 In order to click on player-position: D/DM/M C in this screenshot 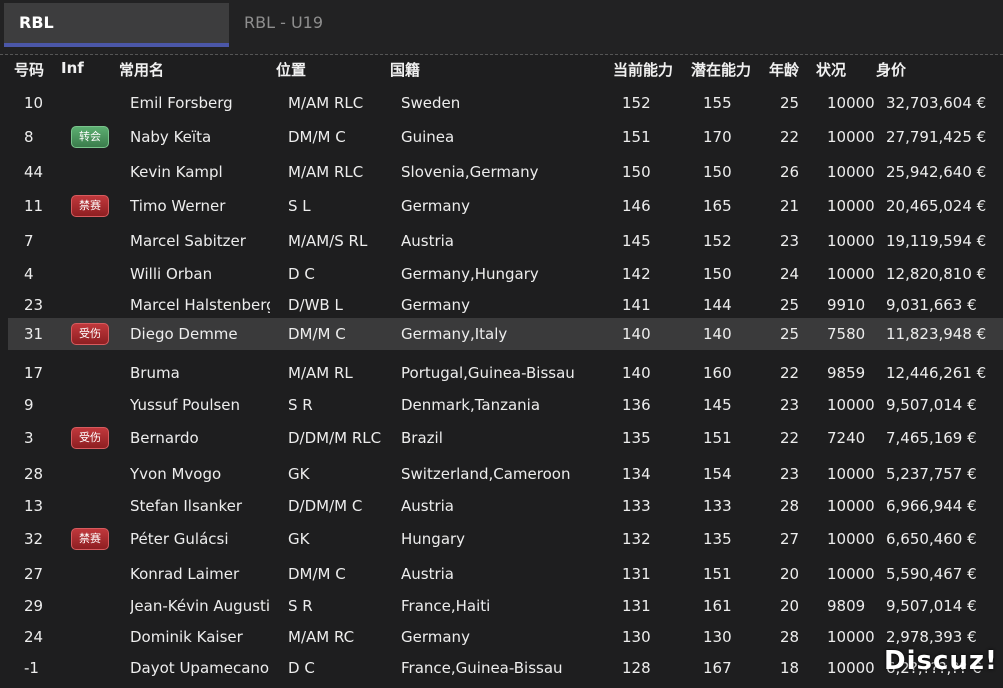, I will do `click(325, 506)`.